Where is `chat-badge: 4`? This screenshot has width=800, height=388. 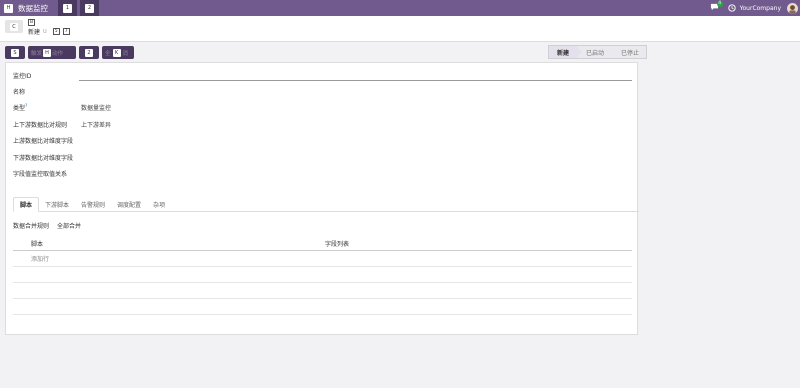
chat-badge: 4 is located at coordinates (719, 4).